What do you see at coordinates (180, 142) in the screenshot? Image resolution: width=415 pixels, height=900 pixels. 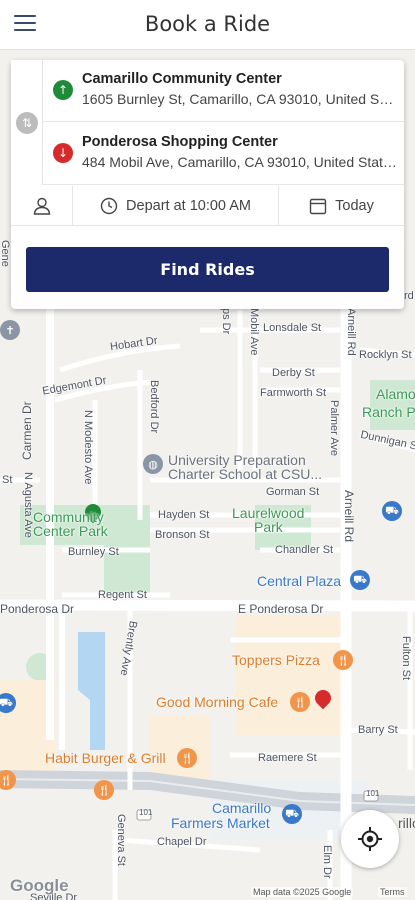 I see `destination-name: Ponderosa Shopping Center` at bounding box center [180, 142].